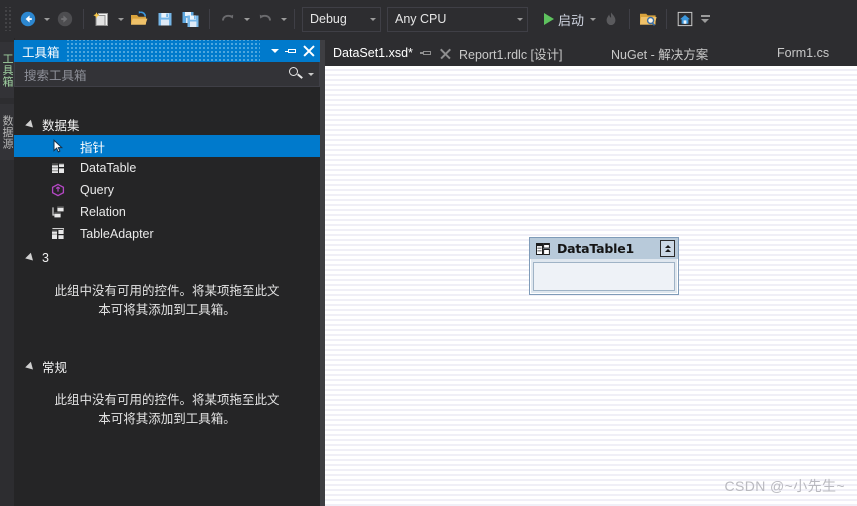  I want to click on datatable-shape-header: DataTable1, so click(604, 248).